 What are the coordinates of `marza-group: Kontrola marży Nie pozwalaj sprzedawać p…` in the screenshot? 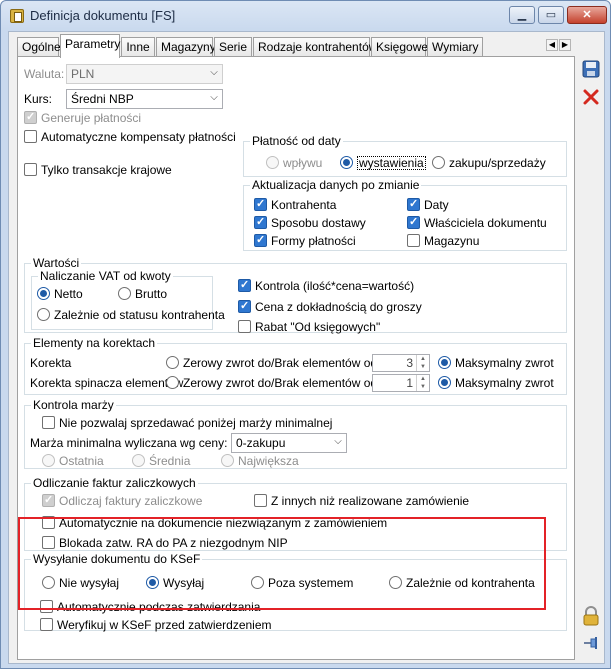 It's located at (295, 433).